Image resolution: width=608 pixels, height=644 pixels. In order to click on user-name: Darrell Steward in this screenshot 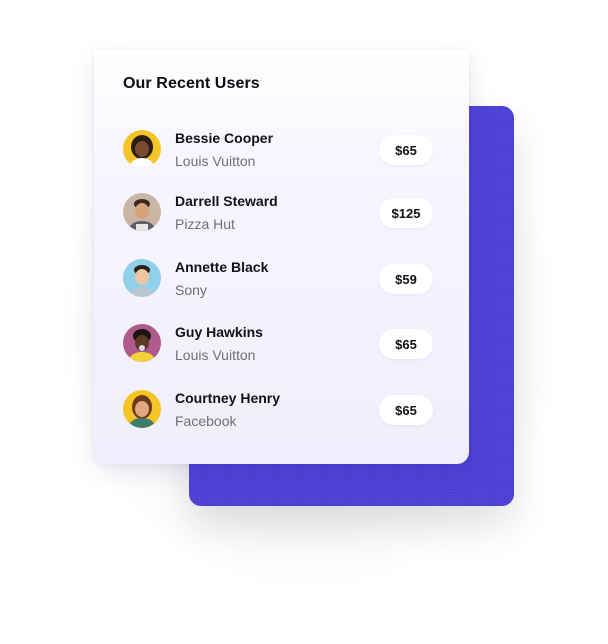, I will do `click(226, 201)`.